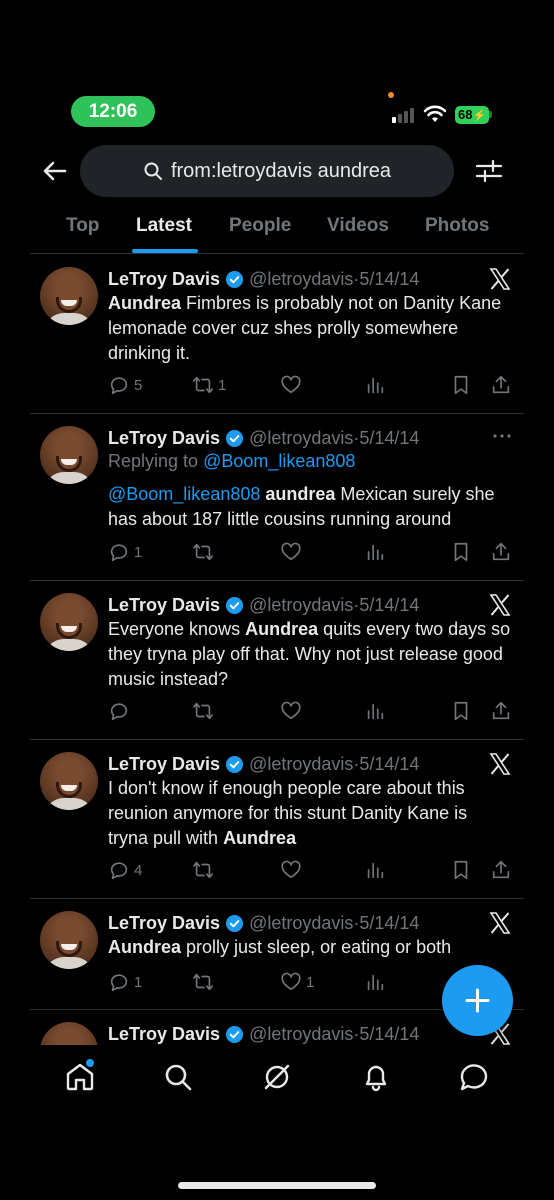  What do you see at coordinates (389, 604) in the screenshot?
I see `tweet-date: 5/14/14` at bounding box center [389, 604].